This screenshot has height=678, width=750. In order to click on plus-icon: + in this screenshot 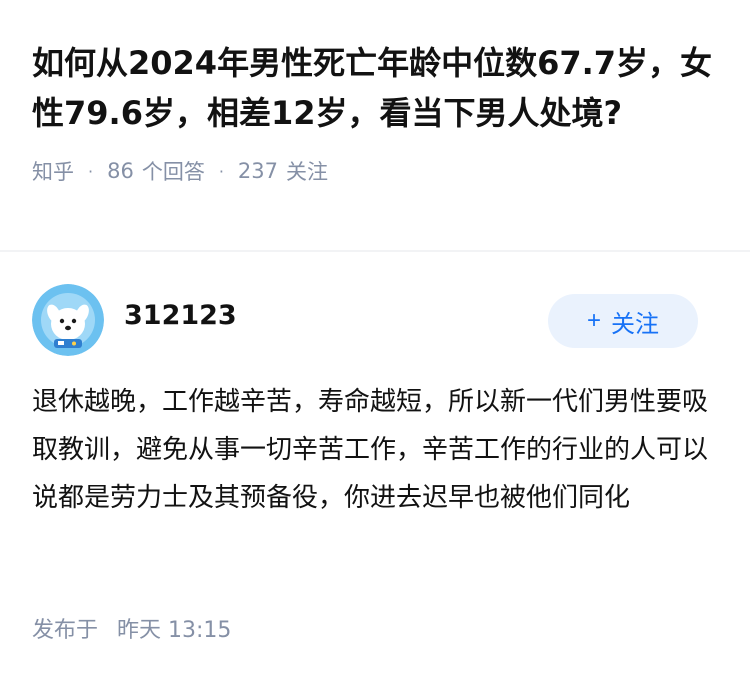, I will do `click(593, 320)`.